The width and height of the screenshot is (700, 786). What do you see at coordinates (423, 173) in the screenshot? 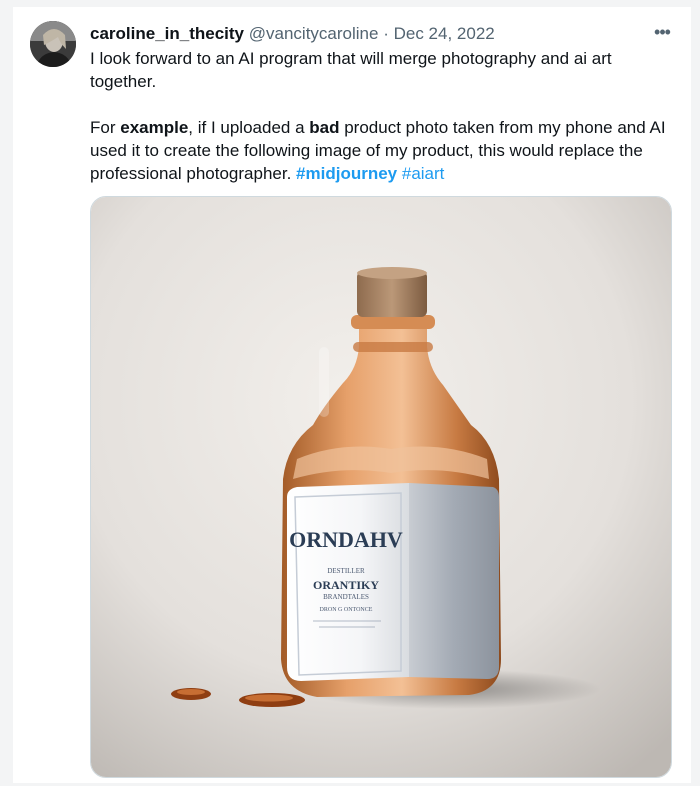
I see `hashtag-aiart: #aiart` at bounding box center [423, 173].